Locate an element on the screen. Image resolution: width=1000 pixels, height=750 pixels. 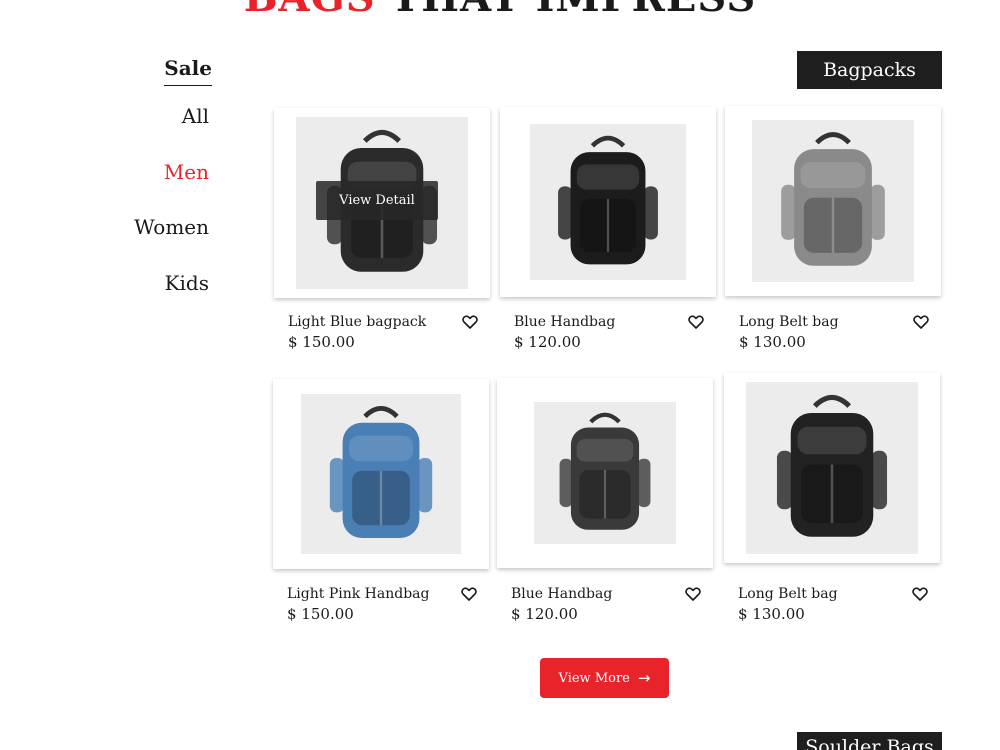
sidebar-item-all: All is located at coordinates (195, 116).